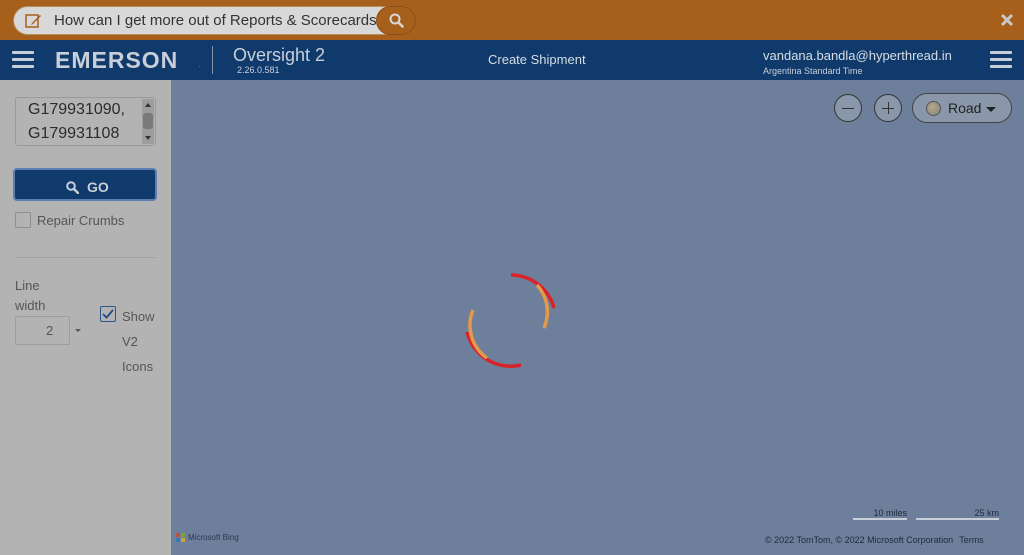  I want to click on header-divider, so click(212, 60).